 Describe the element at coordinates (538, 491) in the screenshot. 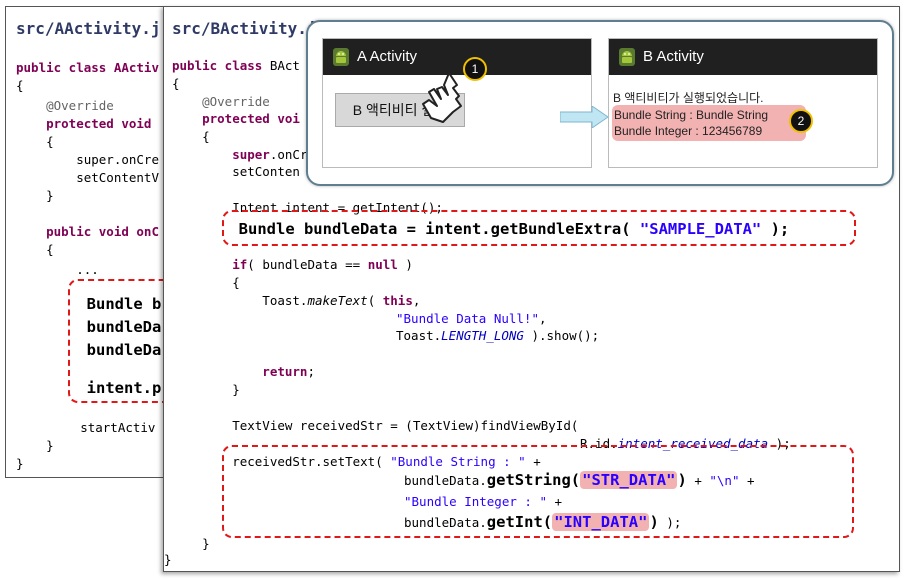

I see `highlight-box-settext` at that location.